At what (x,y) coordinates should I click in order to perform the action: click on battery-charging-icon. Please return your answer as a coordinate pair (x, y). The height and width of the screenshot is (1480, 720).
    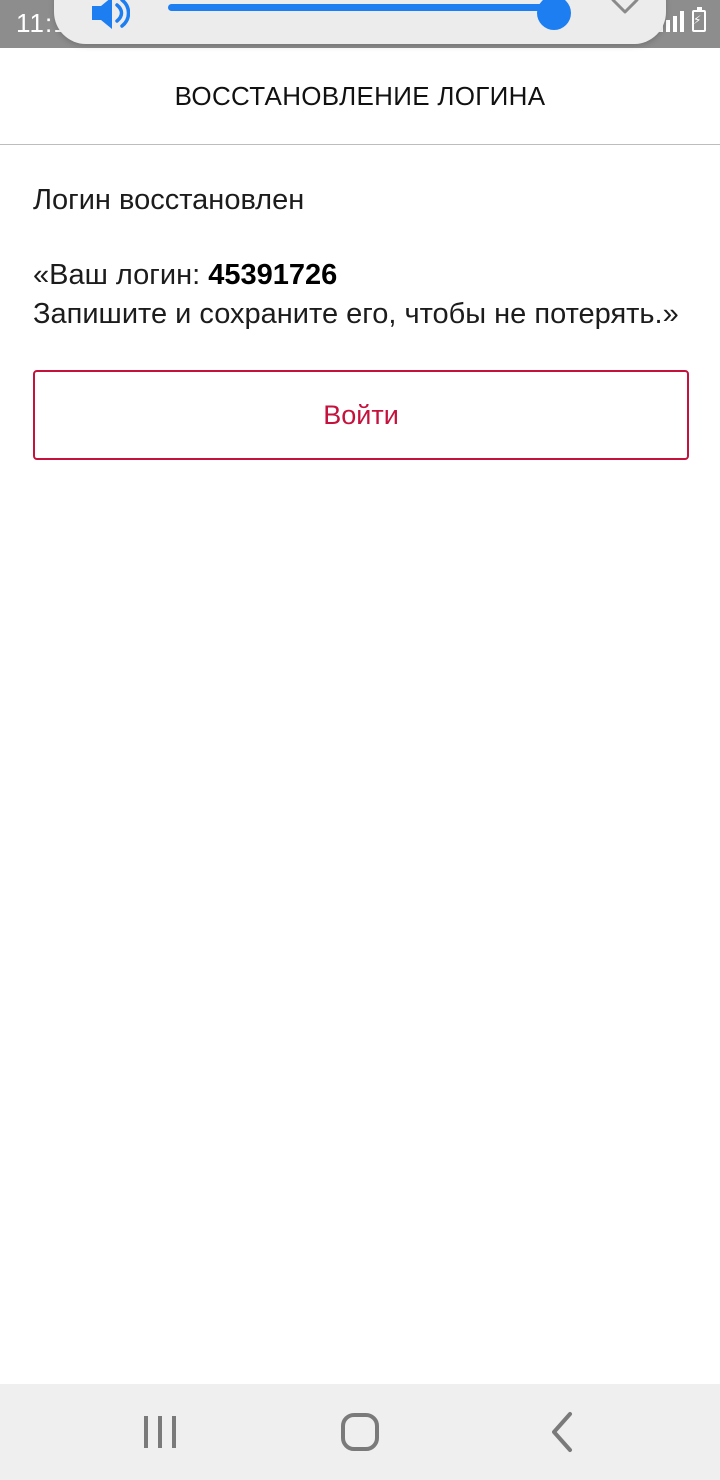
    Looking at the image, I should click on (699, 19).